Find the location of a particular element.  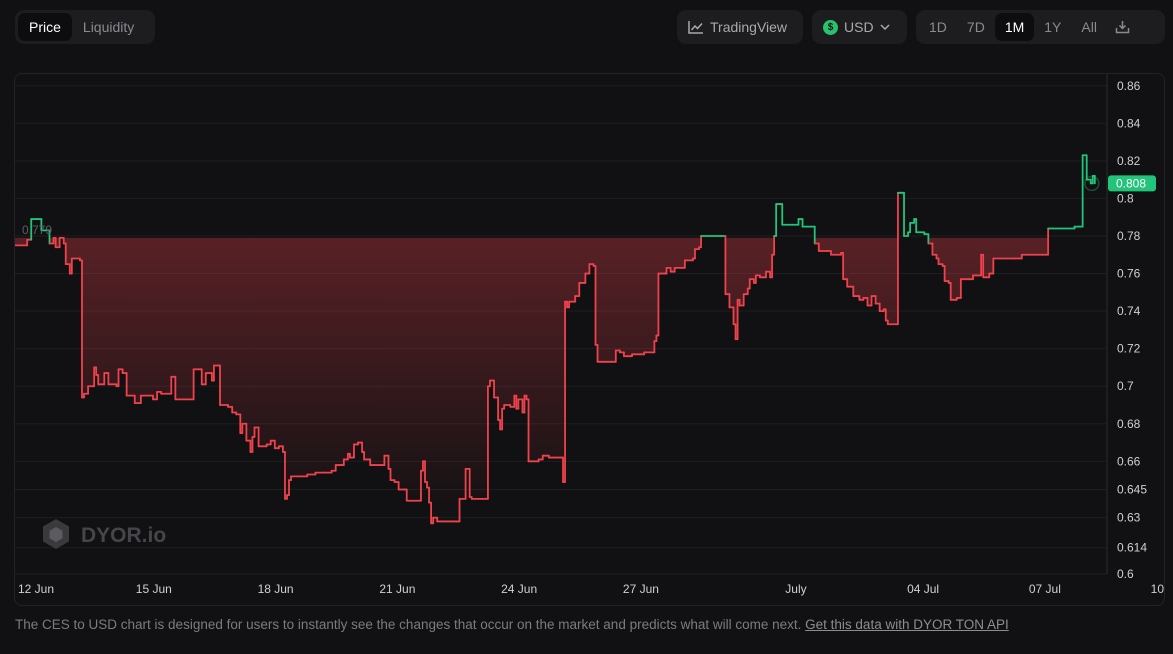

x-tick-label: 24 Jun is located at coordinates (519, 589).